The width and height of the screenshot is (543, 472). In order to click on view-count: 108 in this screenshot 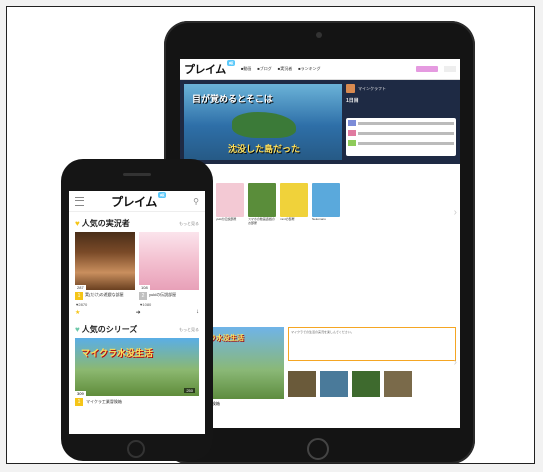, I will do `click(144, 287)`.